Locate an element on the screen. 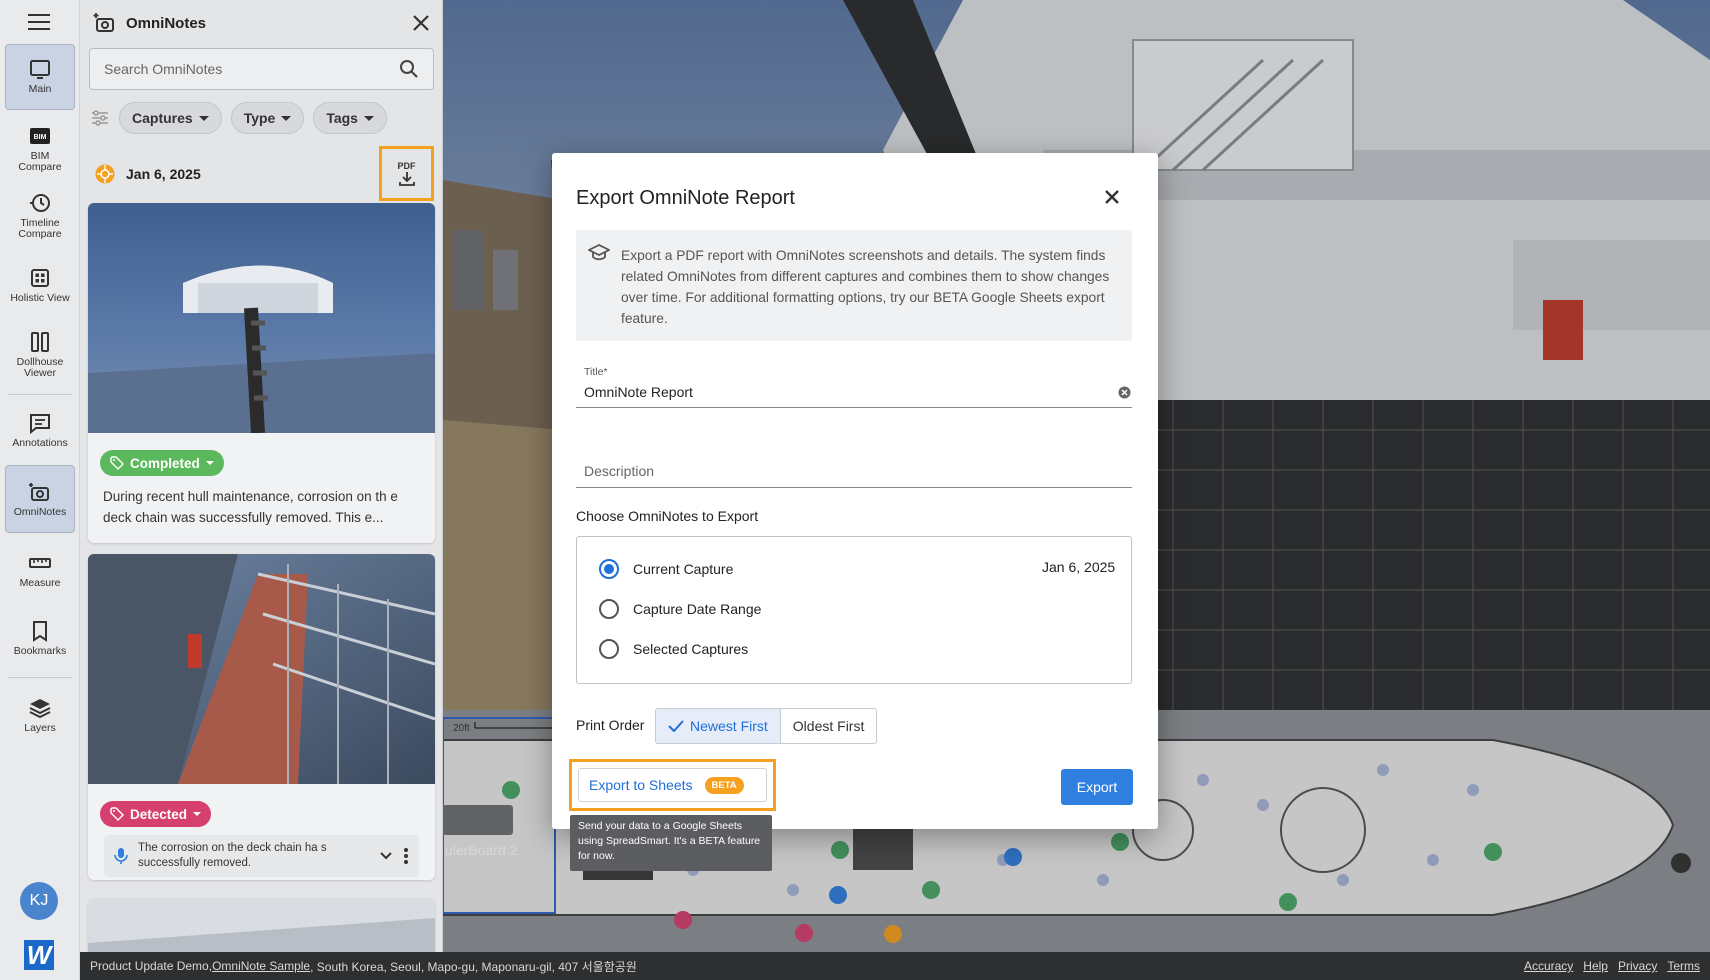  filter-captures: Captures is located at coordinates (170, 118).